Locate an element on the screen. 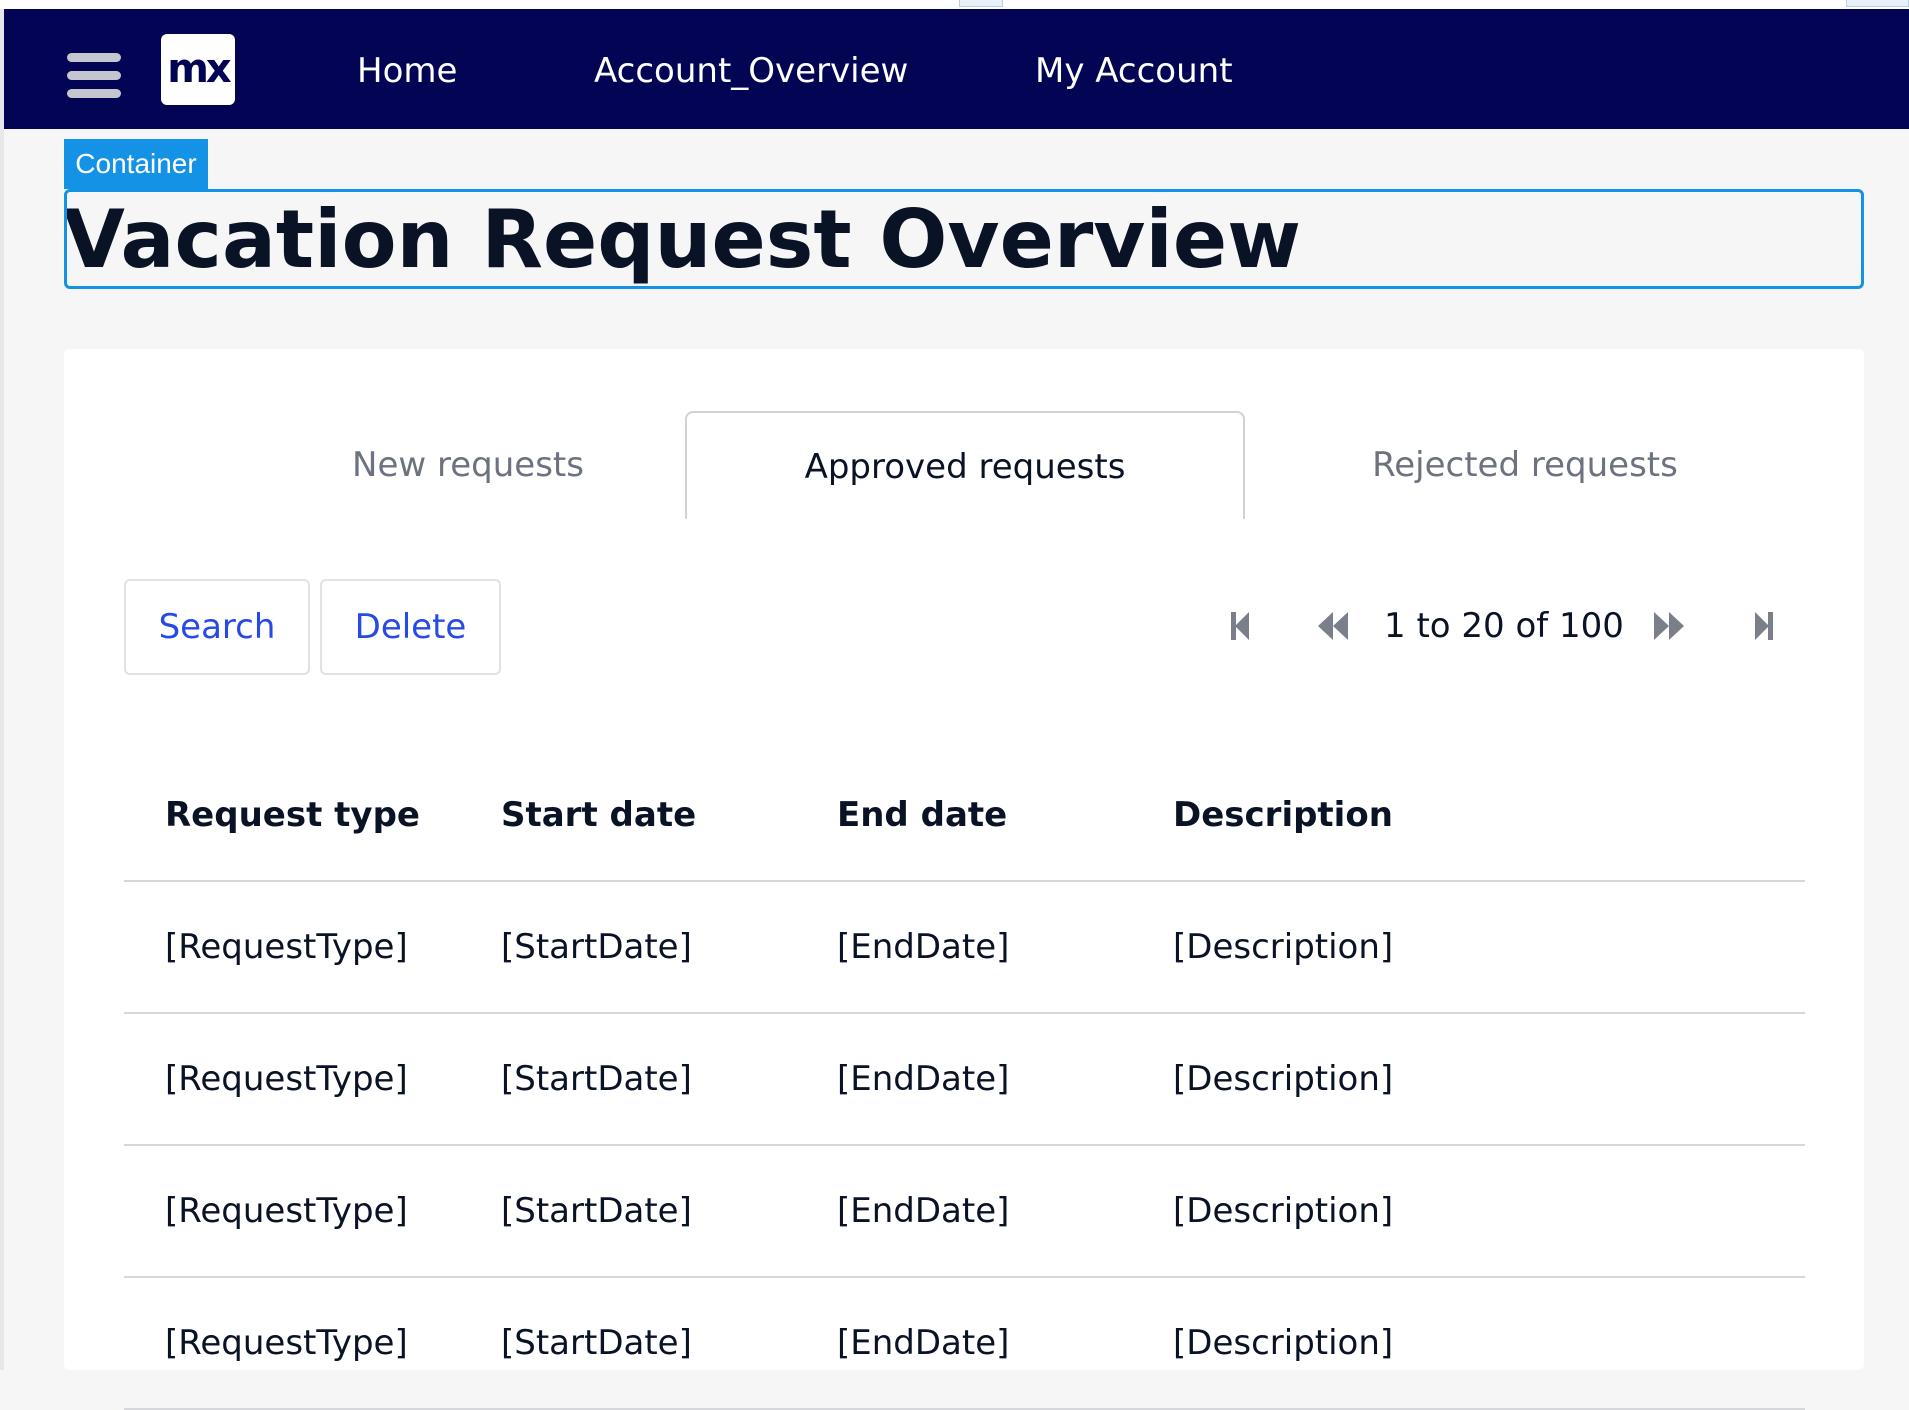  previous-icon is located at coordinates (1333, 626).